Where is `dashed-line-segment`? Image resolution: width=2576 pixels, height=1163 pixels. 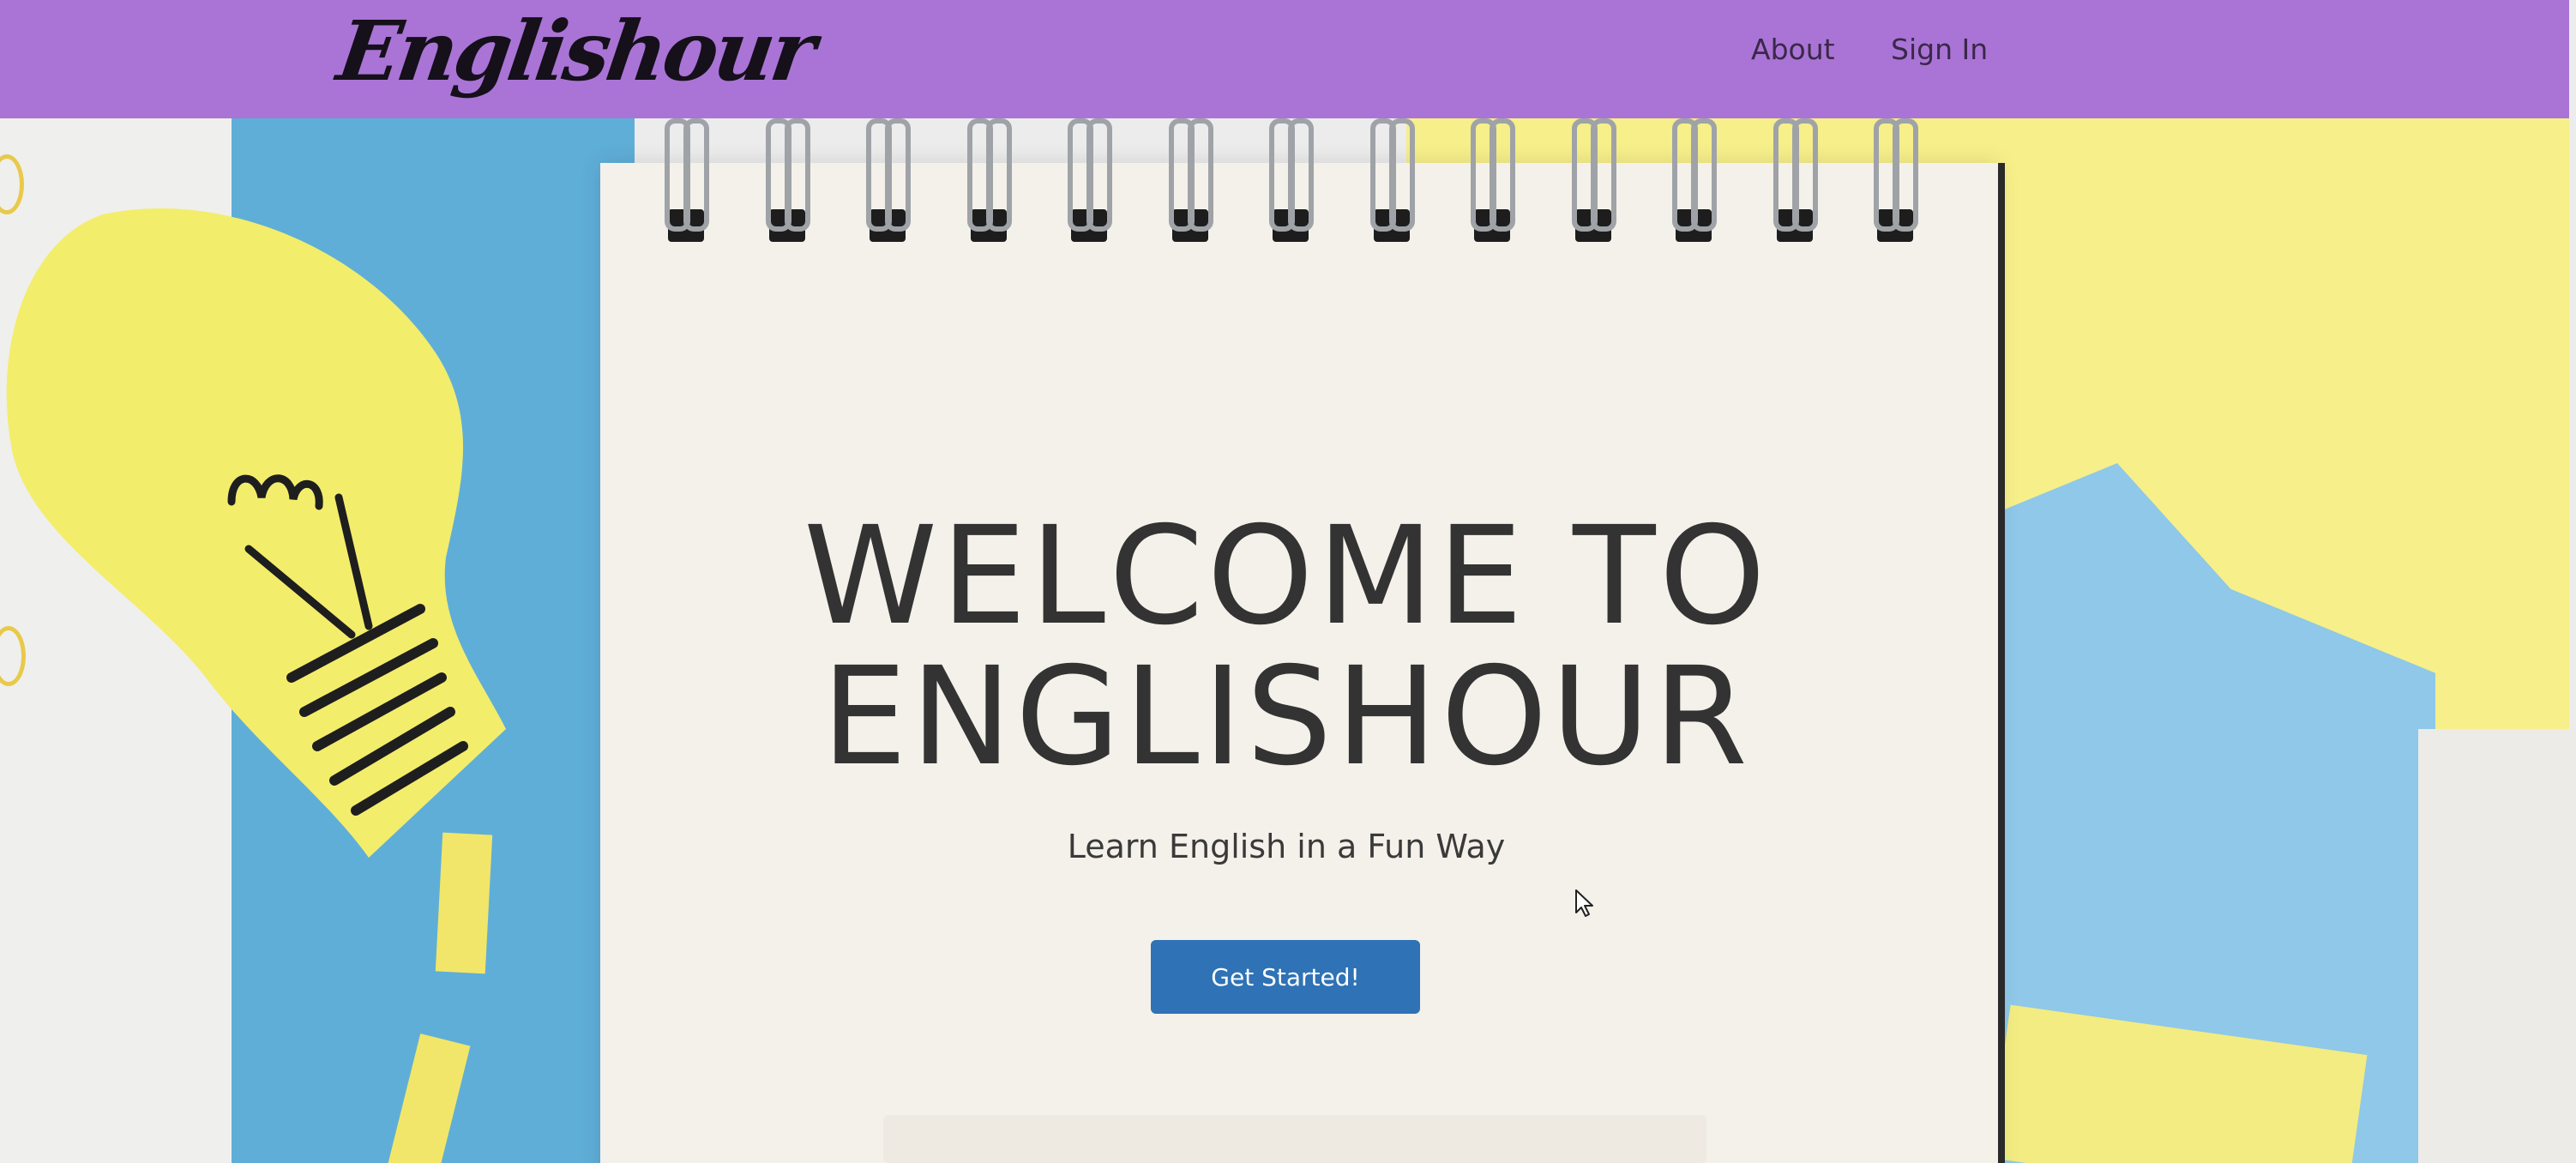
dashed-line-segment is located at coordinates (464, 903).